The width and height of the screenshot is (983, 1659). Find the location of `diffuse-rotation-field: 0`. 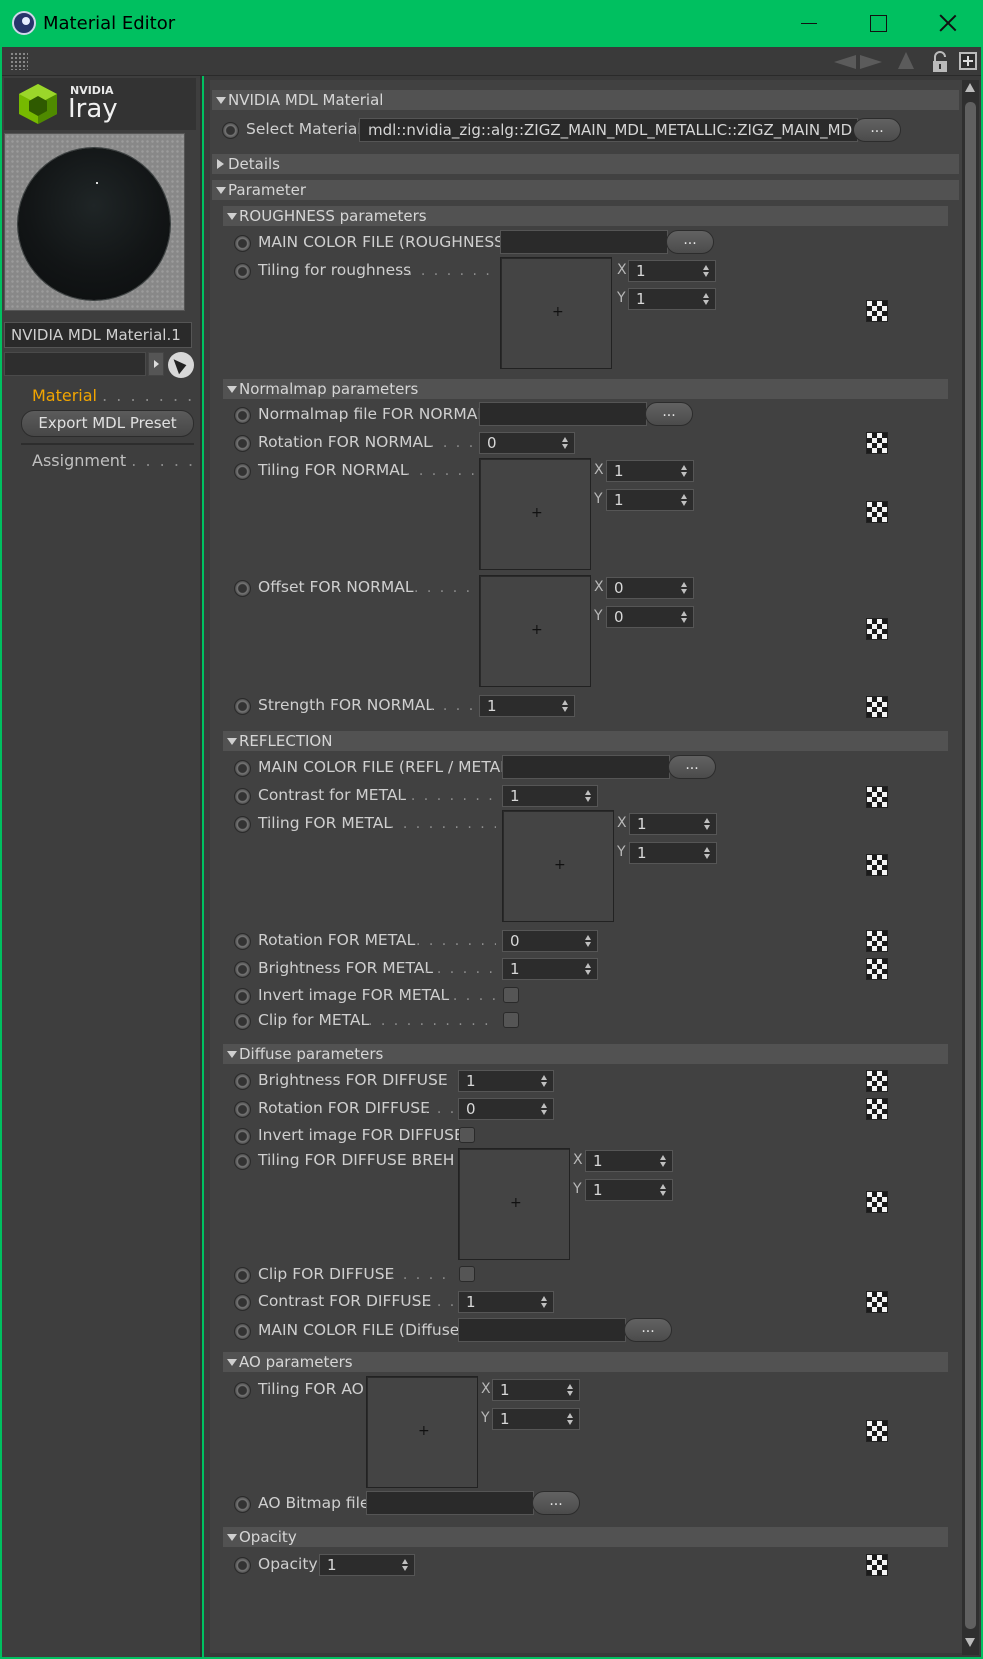

diffuse-rotation-field: 0 is located at coordinates (506, 1109).